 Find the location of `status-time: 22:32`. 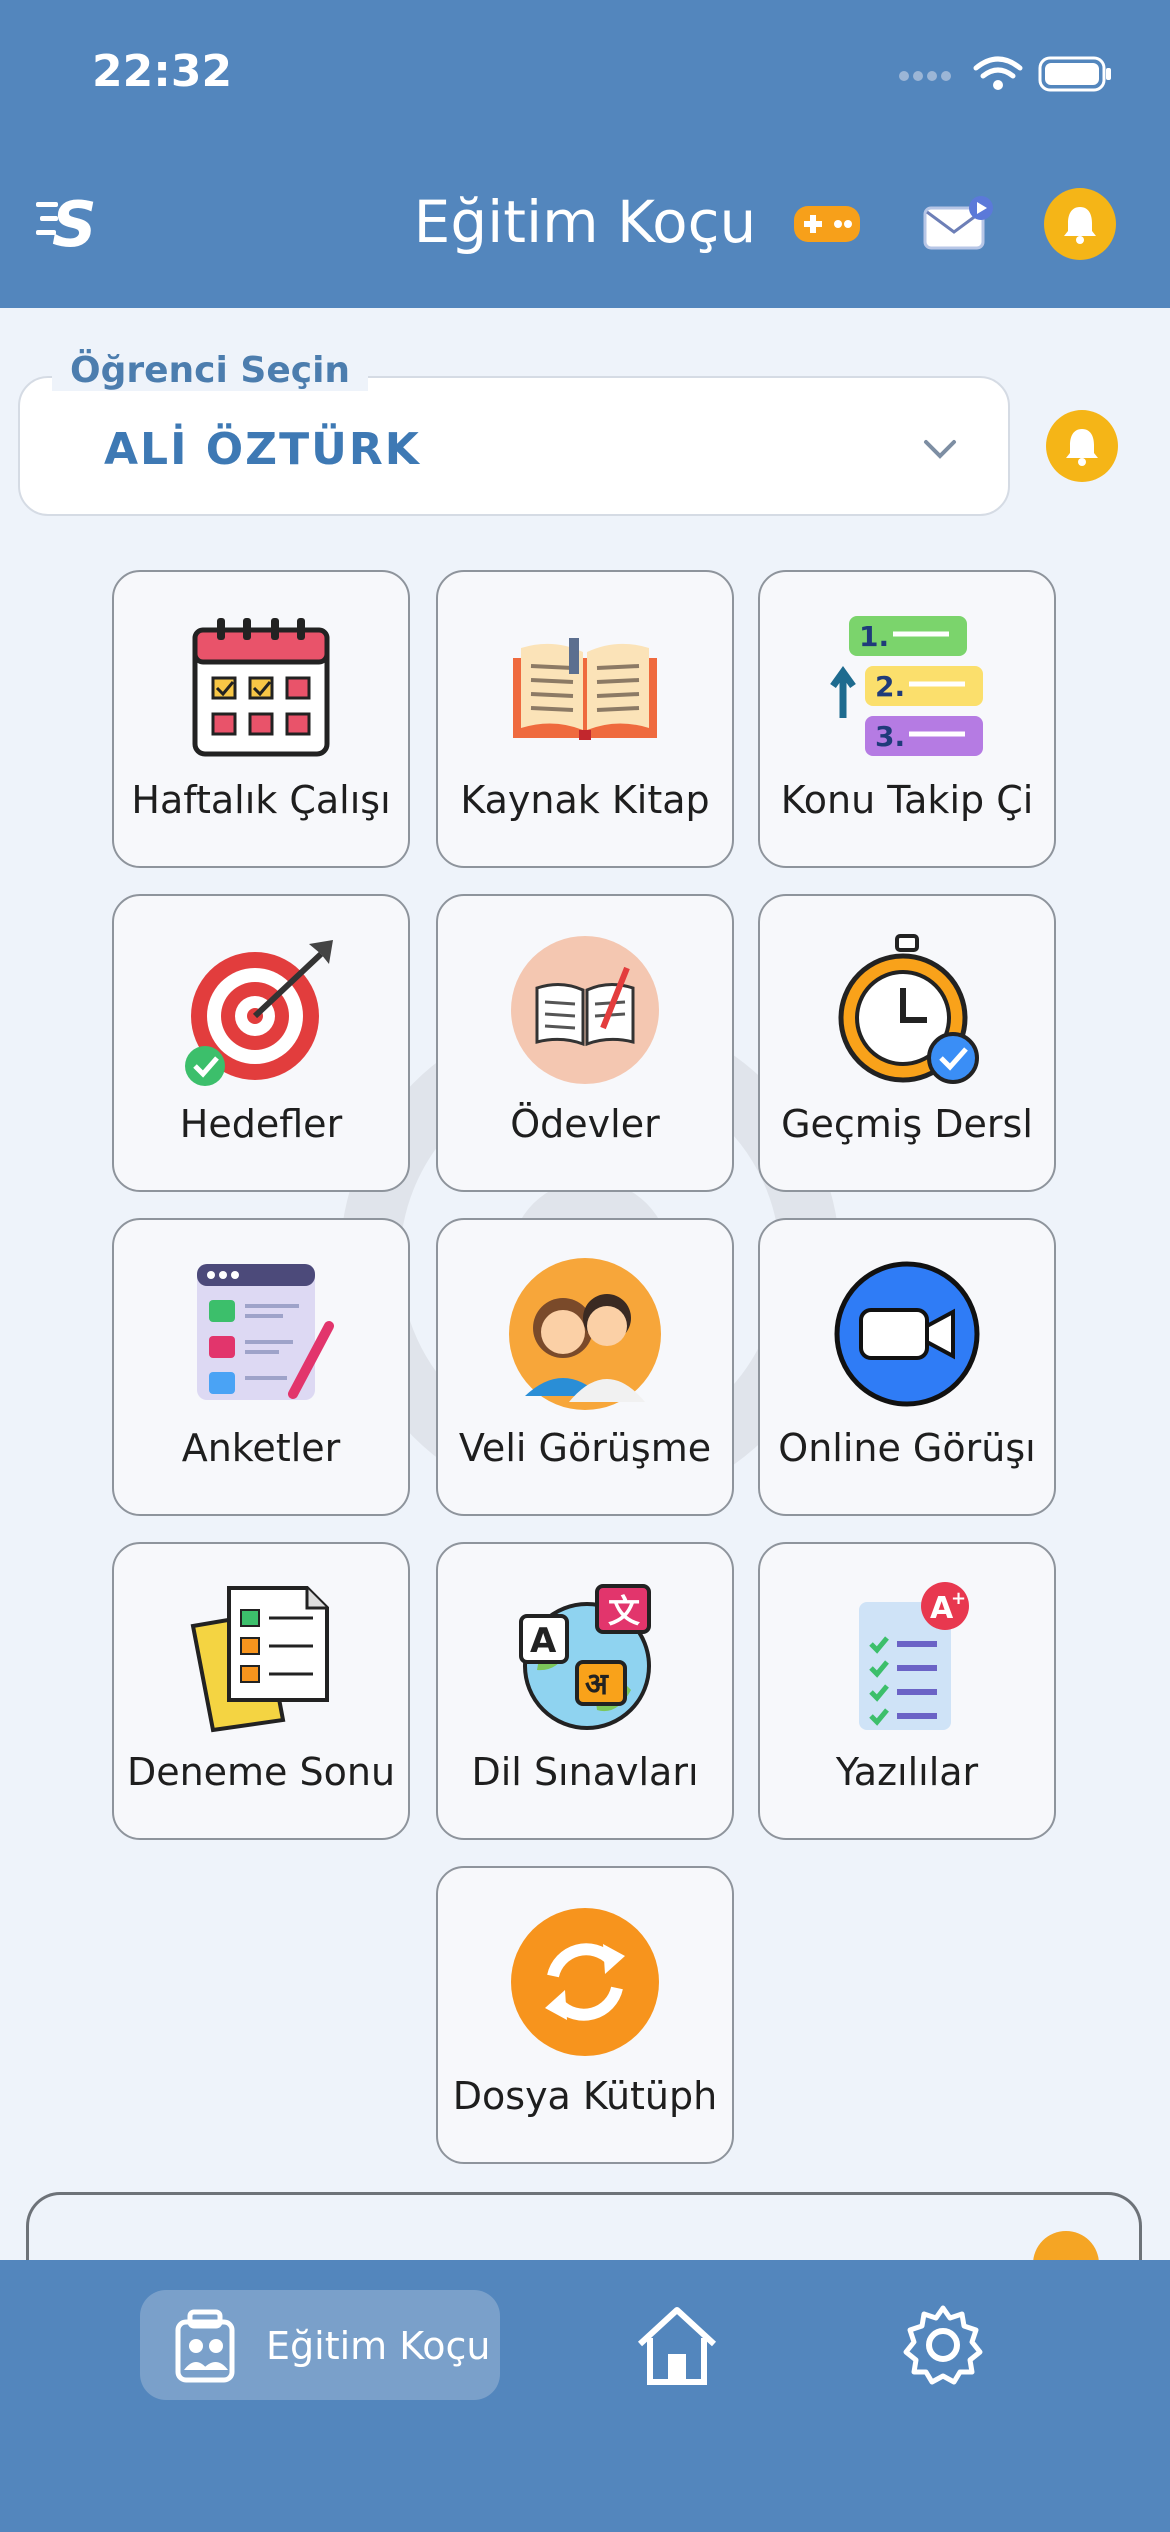

status-time: 22:32 is located at coordinates (162, 71).